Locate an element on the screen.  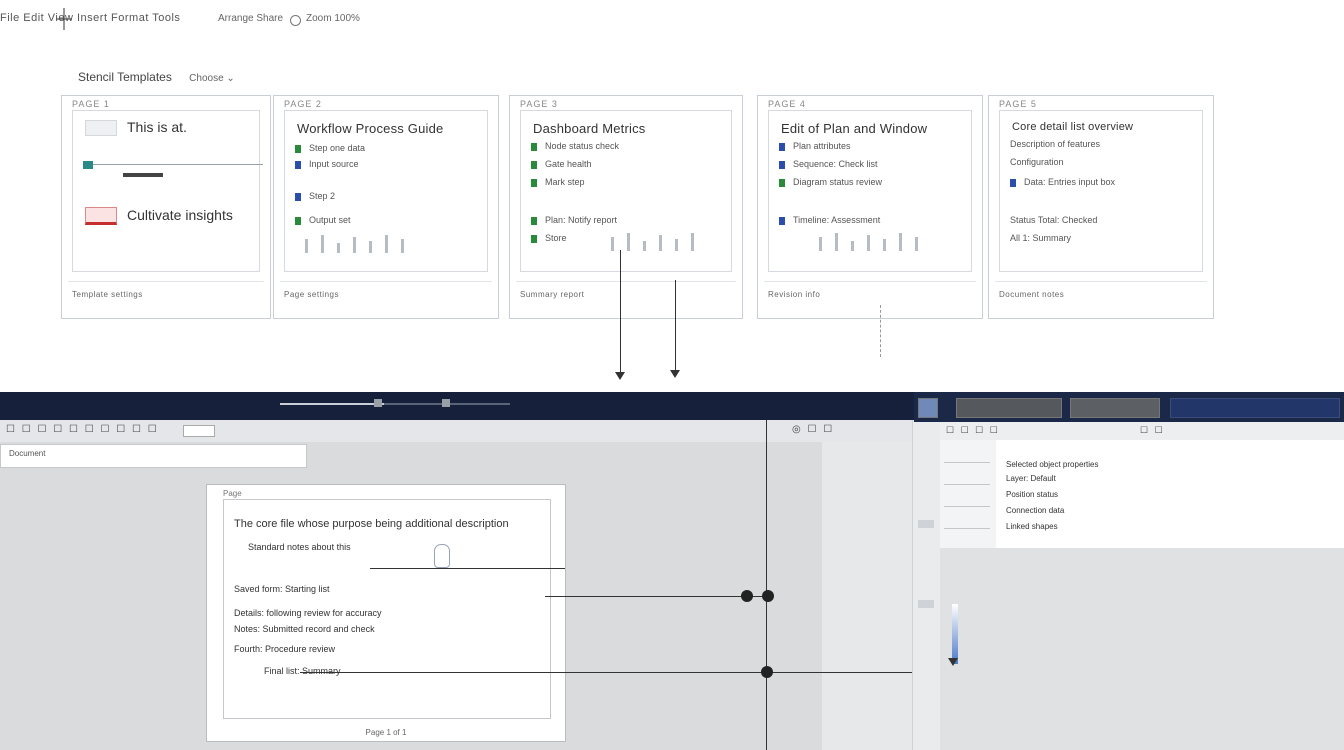
inspector-line: Linked shapes is located at coordinates (1032, 526).